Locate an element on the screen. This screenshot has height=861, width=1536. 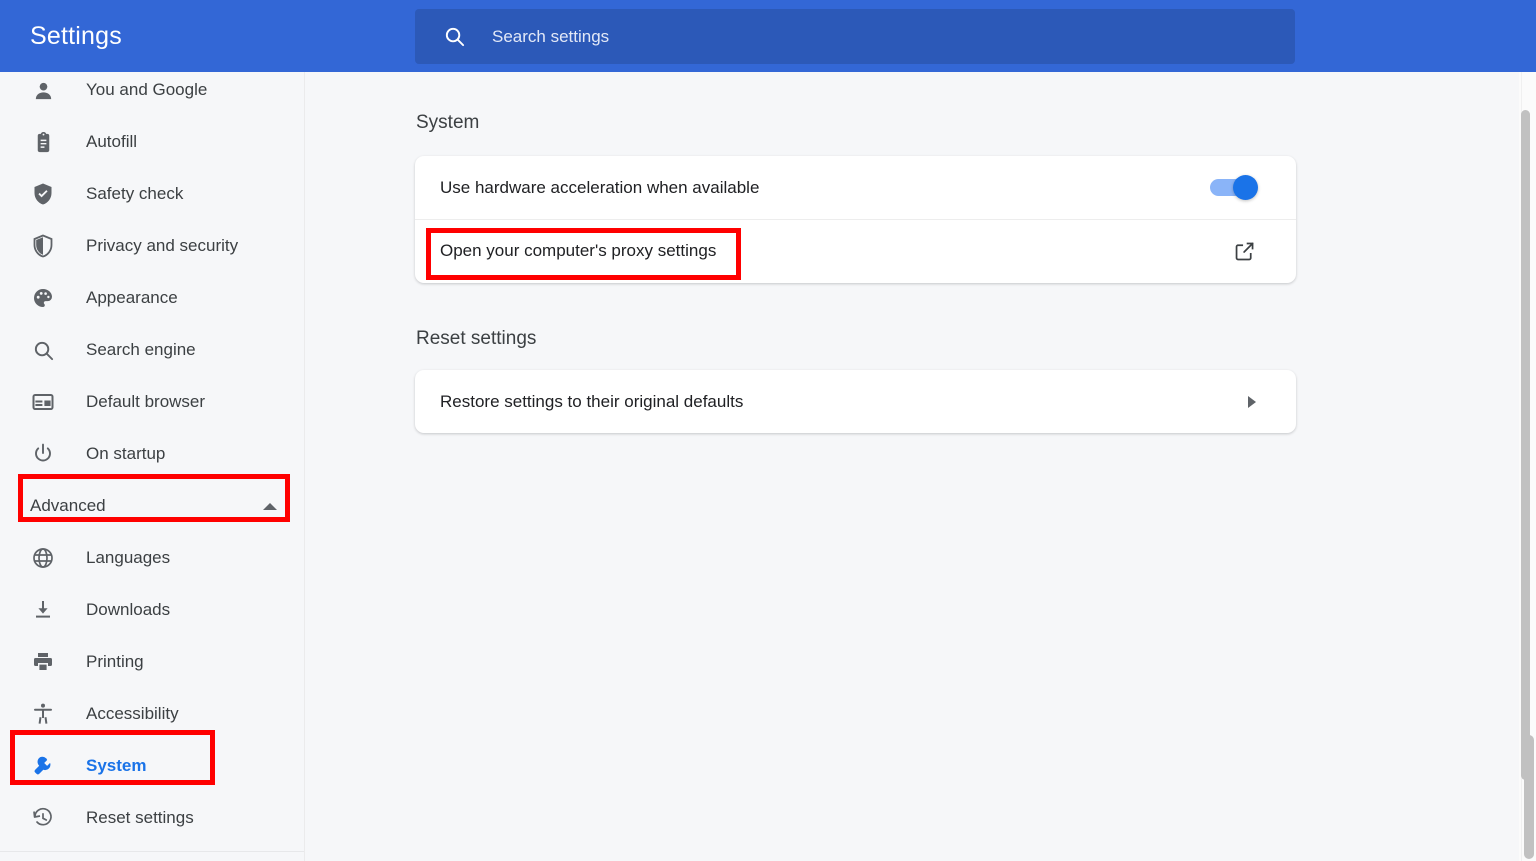
section-title-reset: Reset settings is located at coordinates (476, 338).